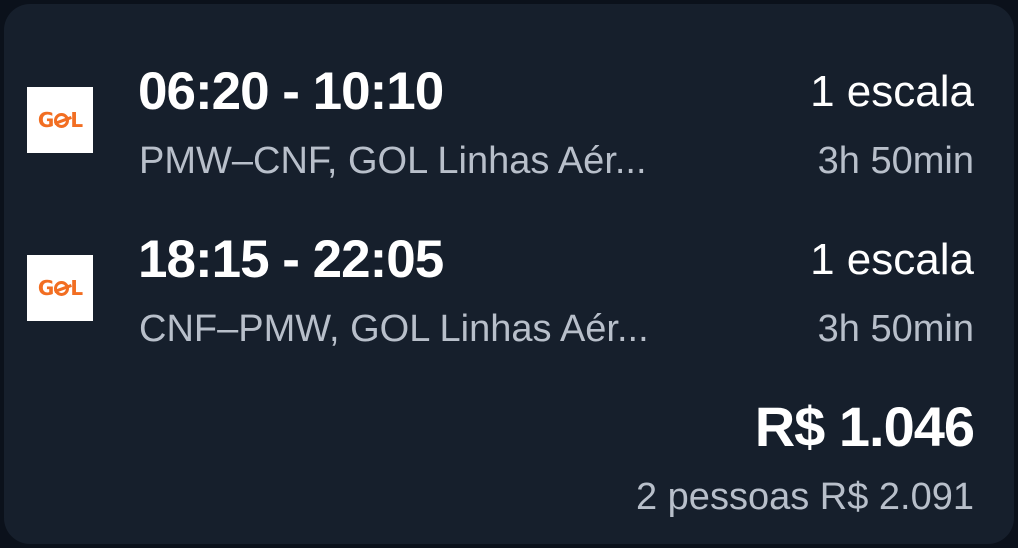 This screenshot has height=548, width=1018. What do you see at coordinates (291, 259) in the screenshot?
I see `flight-times: 18:15 - 22:05` at bounding box center [291, 259].